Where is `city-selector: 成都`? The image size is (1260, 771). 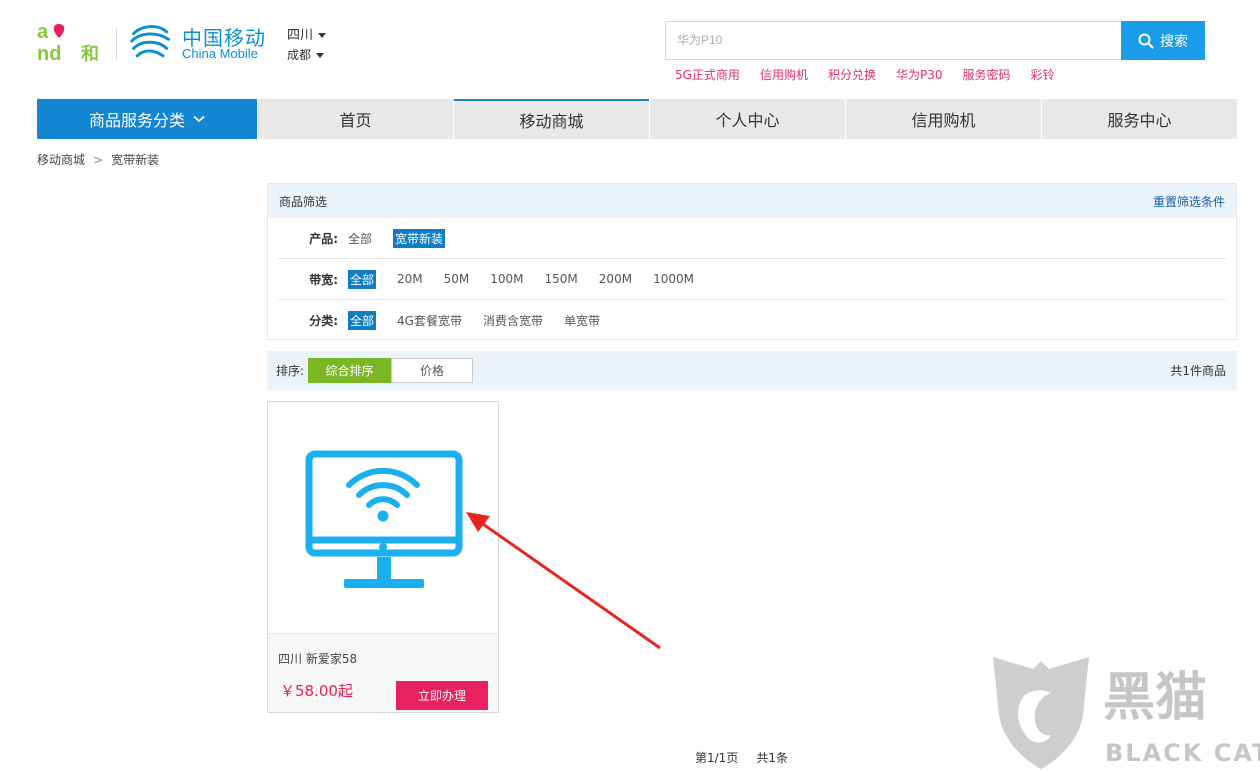
city-selector: 成都 is located at coordinates (306, 54).